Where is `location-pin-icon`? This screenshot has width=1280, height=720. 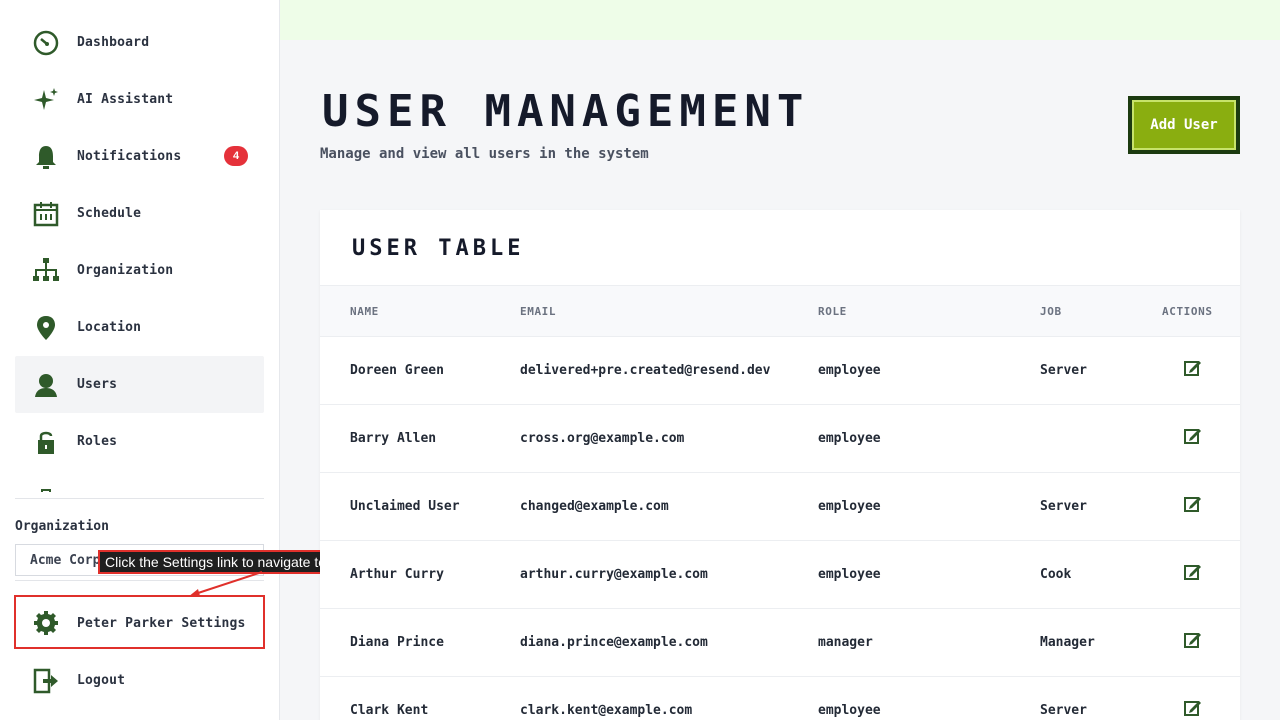
location-pin-icon is located at coordinates (46, 328).